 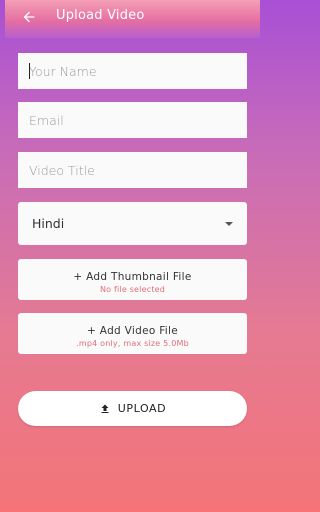 What do you see at coordinates (132, 343) in the screenshot?
I see `video-file-hint: .mp4 only, max size 5.0Mb` at bounding box center [132, 343].